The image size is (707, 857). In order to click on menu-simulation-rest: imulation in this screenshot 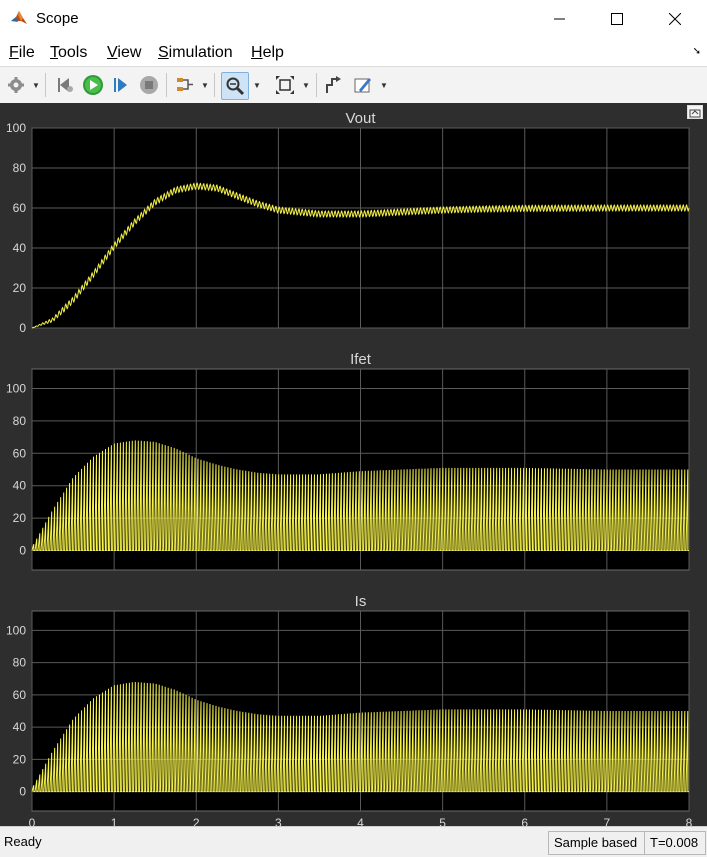, I will do `click(200, 52)`.